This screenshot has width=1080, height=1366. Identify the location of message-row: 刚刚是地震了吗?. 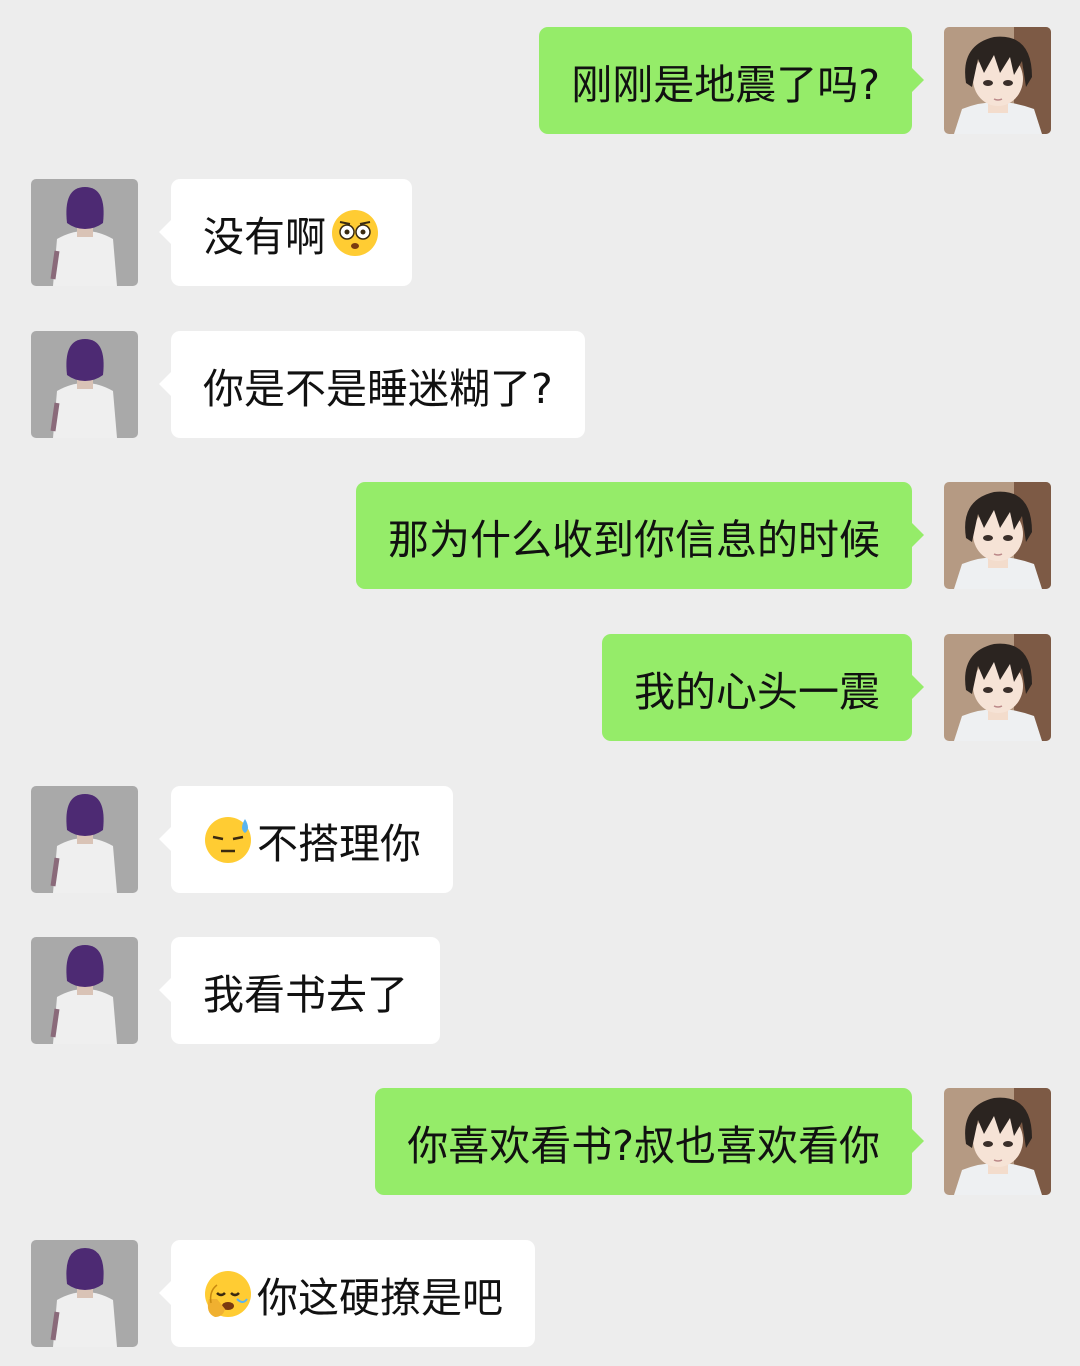
(540, 81).